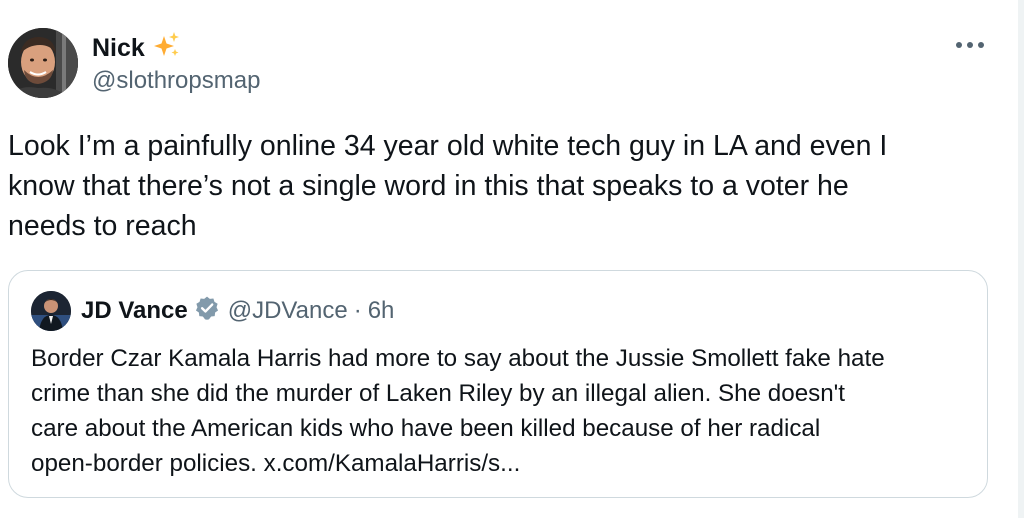 The width and height of the screenshot is (1024, 518). I want to click on gray-verified-icon, so click(208, 310).